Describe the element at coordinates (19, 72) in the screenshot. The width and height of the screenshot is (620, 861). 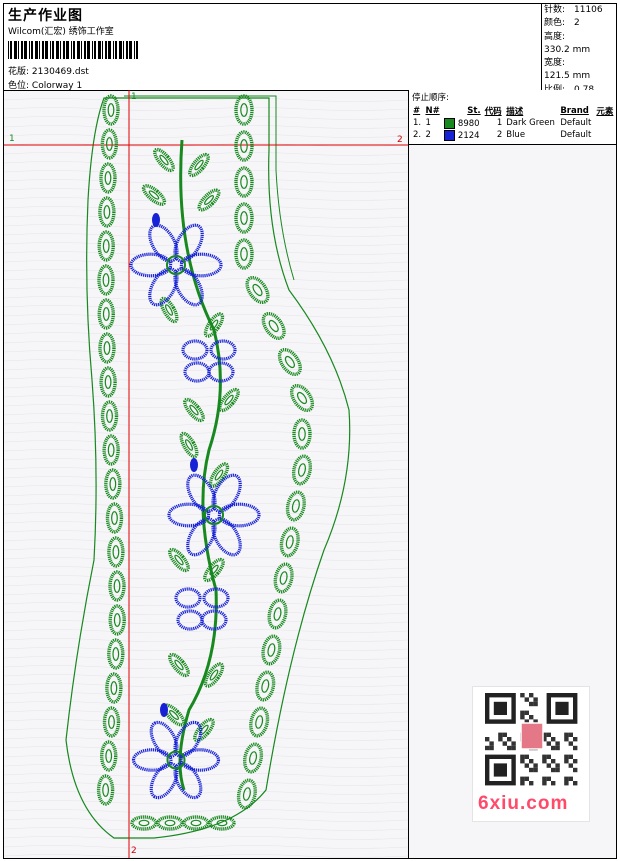
I see `design-label: 花版:` at that location.